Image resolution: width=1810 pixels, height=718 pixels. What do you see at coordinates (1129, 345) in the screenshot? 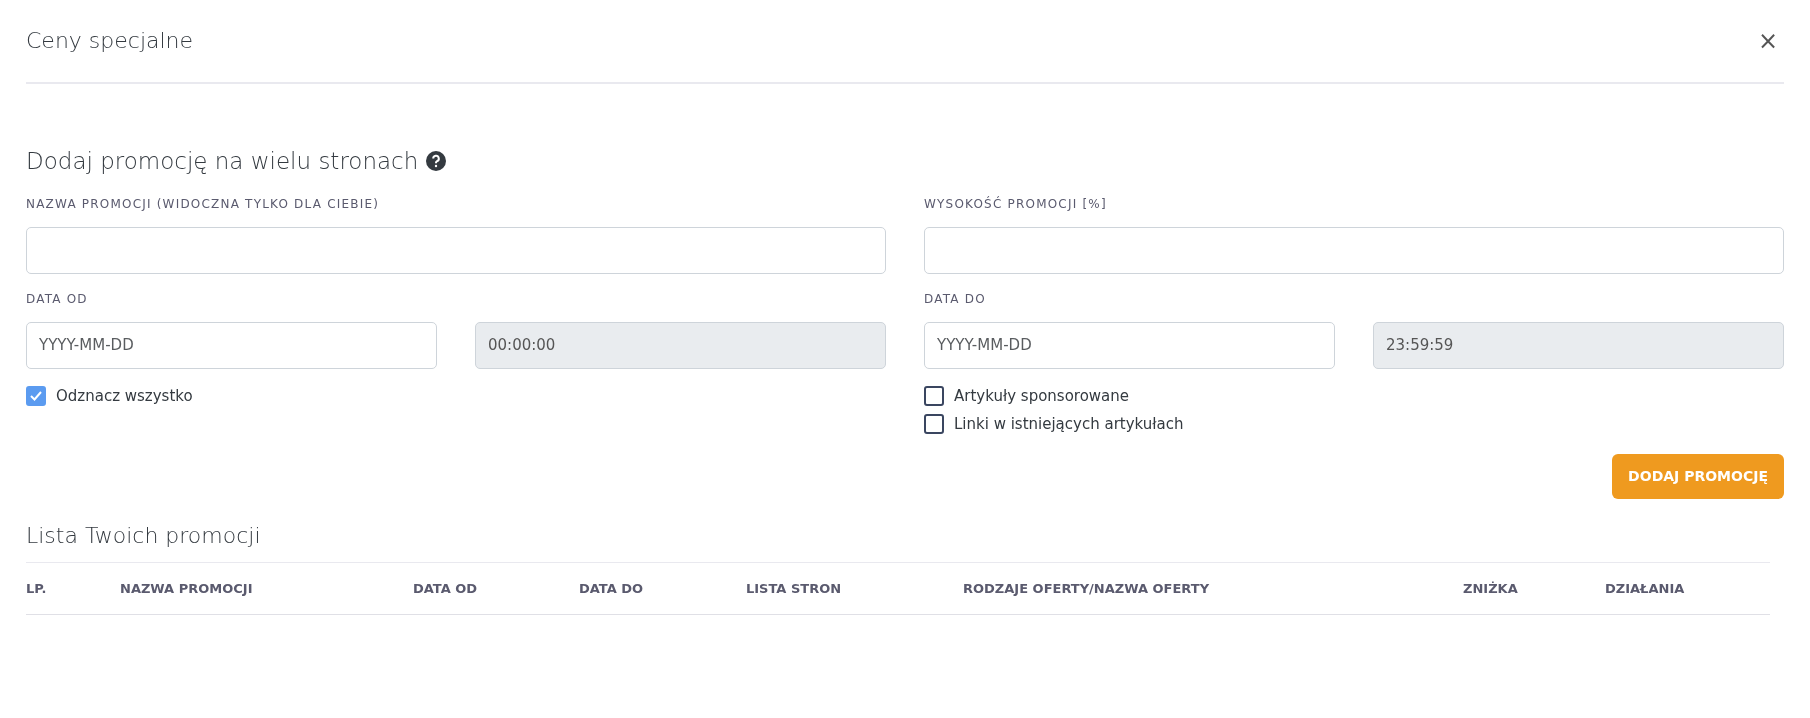
I see `end-date-field: YYYY-MM-DD` at bounding box center [1129, 345].